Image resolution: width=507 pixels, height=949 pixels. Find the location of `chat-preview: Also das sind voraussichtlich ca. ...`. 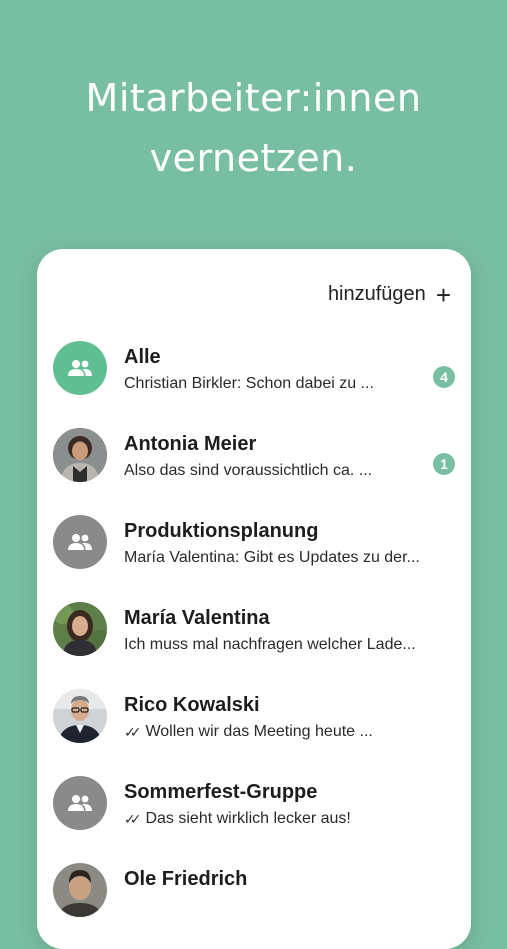

chat-preview: Also das sind voraussichtlich ca. ... is located at coordinates (248, 470).